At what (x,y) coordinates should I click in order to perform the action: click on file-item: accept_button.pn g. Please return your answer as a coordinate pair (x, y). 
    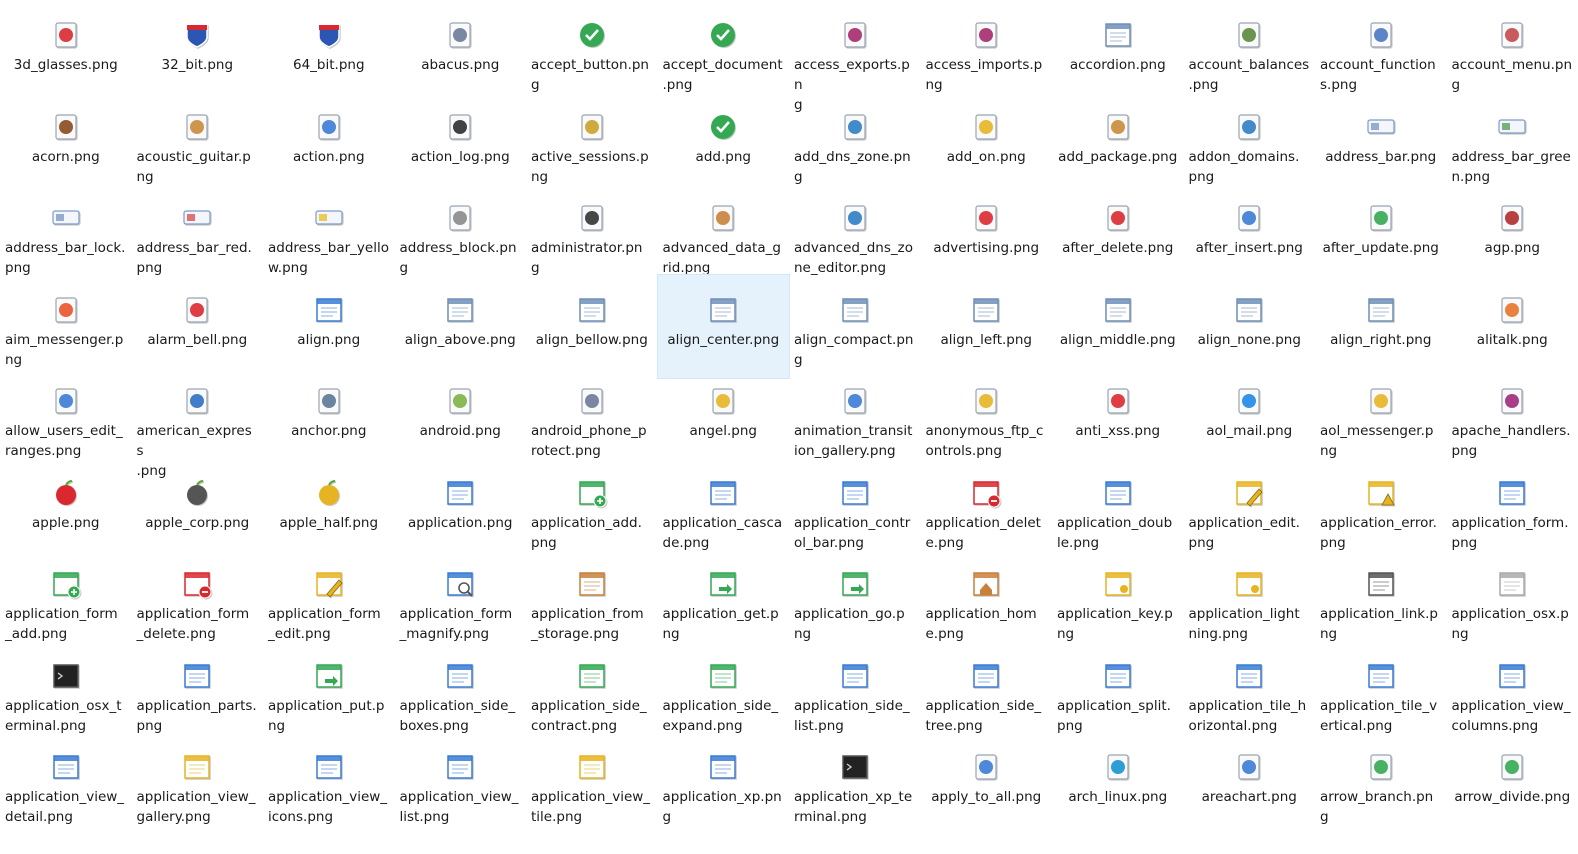
    Looking at the image, I should click on (592, 58).